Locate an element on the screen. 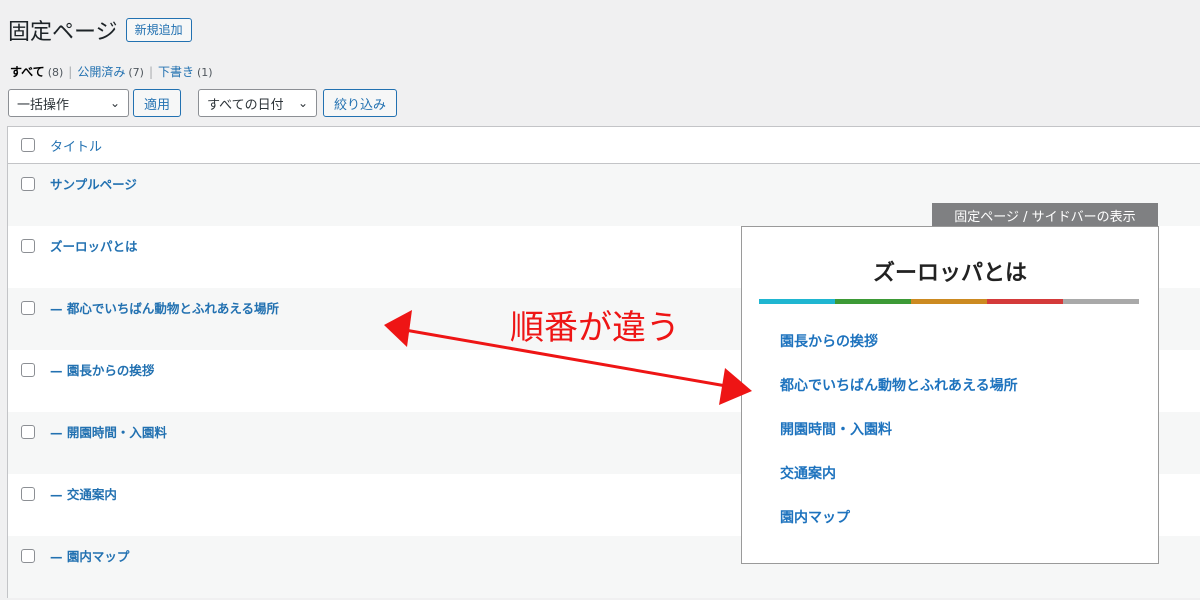 The width and height of the screenshot is (1200, 600). arrow-line is located at coordinates (568, 358).